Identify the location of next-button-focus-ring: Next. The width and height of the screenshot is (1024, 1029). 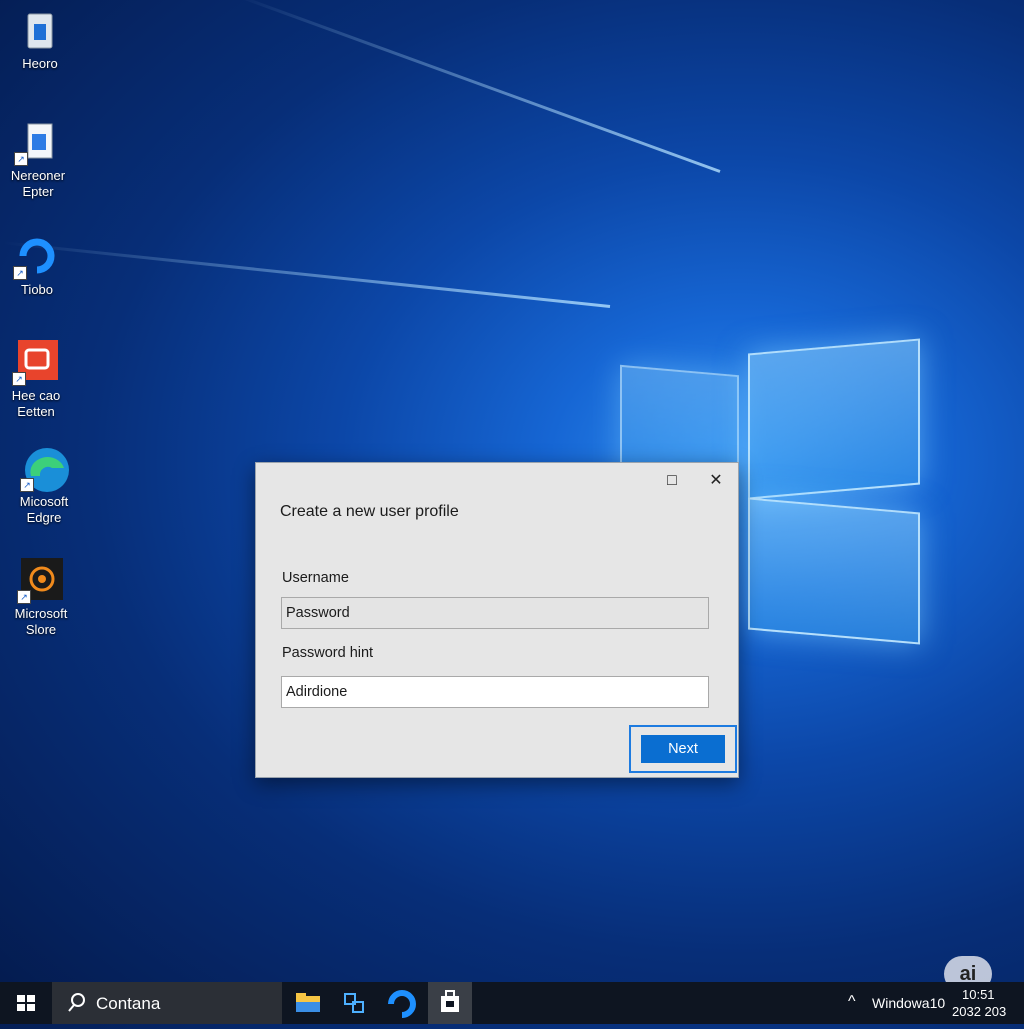
(683, 749).